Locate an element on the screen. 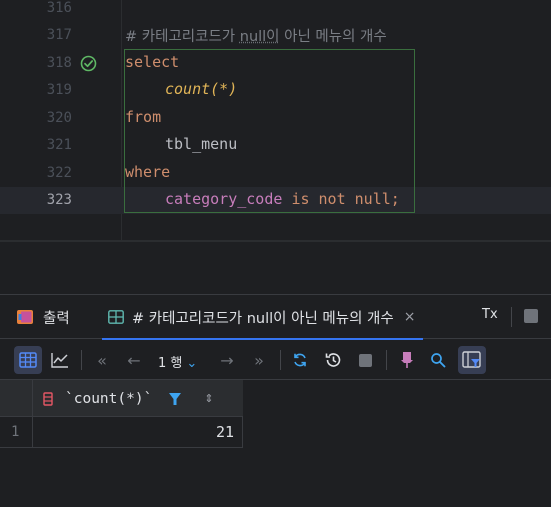  sort-icon: ⇕ is located at coordinates (208, 398).